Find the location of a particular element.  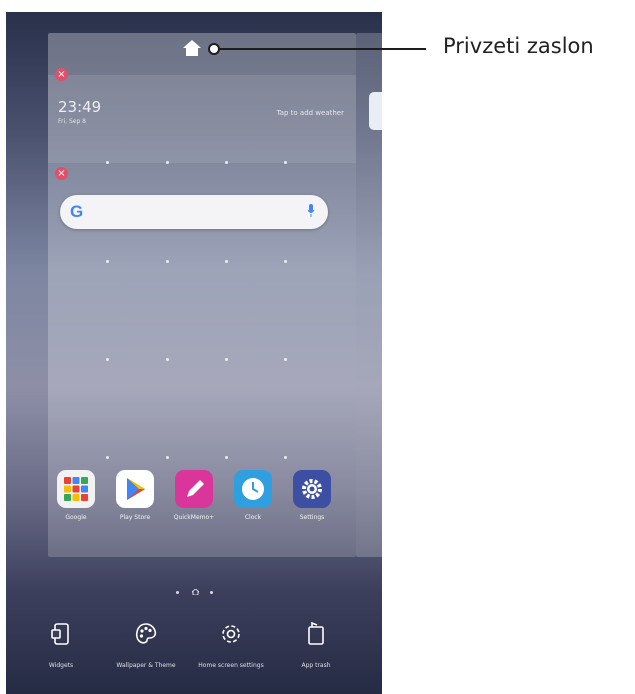

palette-icon is located at coordinates (146, 633).